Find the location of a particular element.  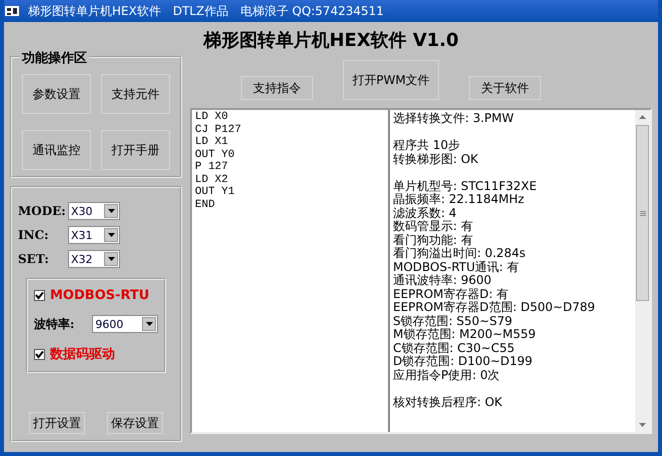

function-button: 通讯监控 is located at coordinates (56, 150).